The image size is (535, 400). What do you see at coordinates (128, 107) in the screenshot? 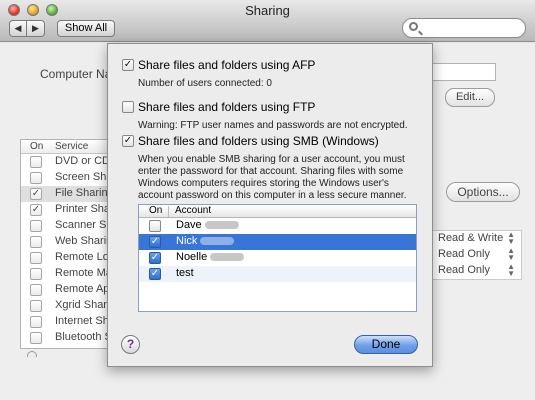
I see `ftp-checkbox` at bounding box center [128, 107].